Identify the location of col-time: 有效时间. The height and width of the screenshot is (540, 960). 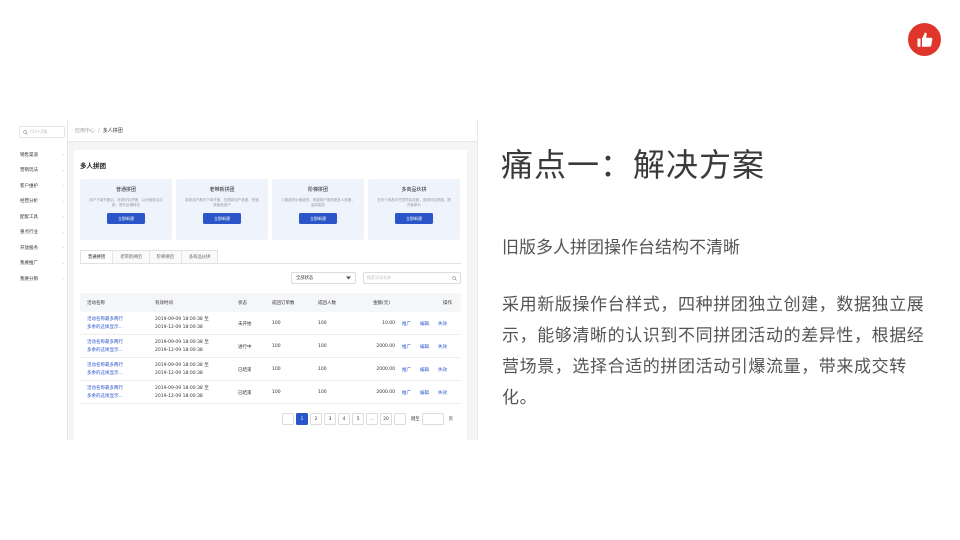
(164, 303).